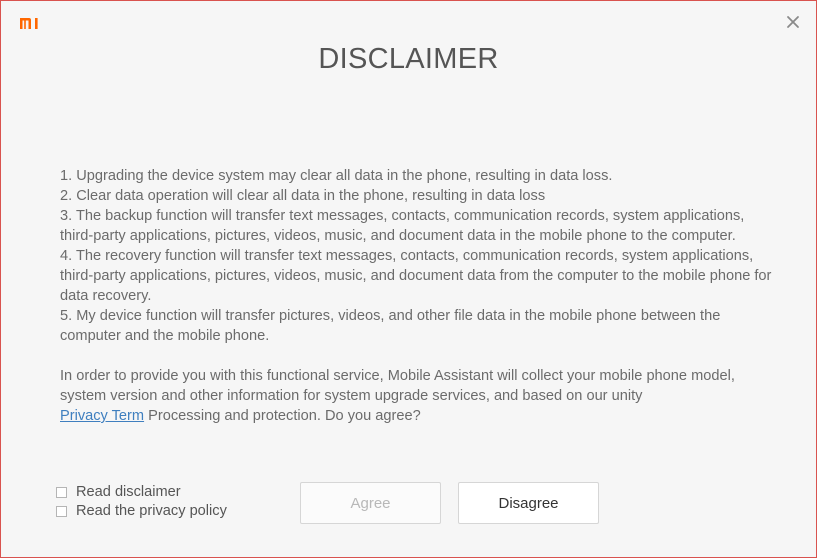 The image size is (817, 558). What do you see at coordinates (61, 511) in the screenshot?
I see `read-privacy-checkbox` at bounding box center [61, 511].